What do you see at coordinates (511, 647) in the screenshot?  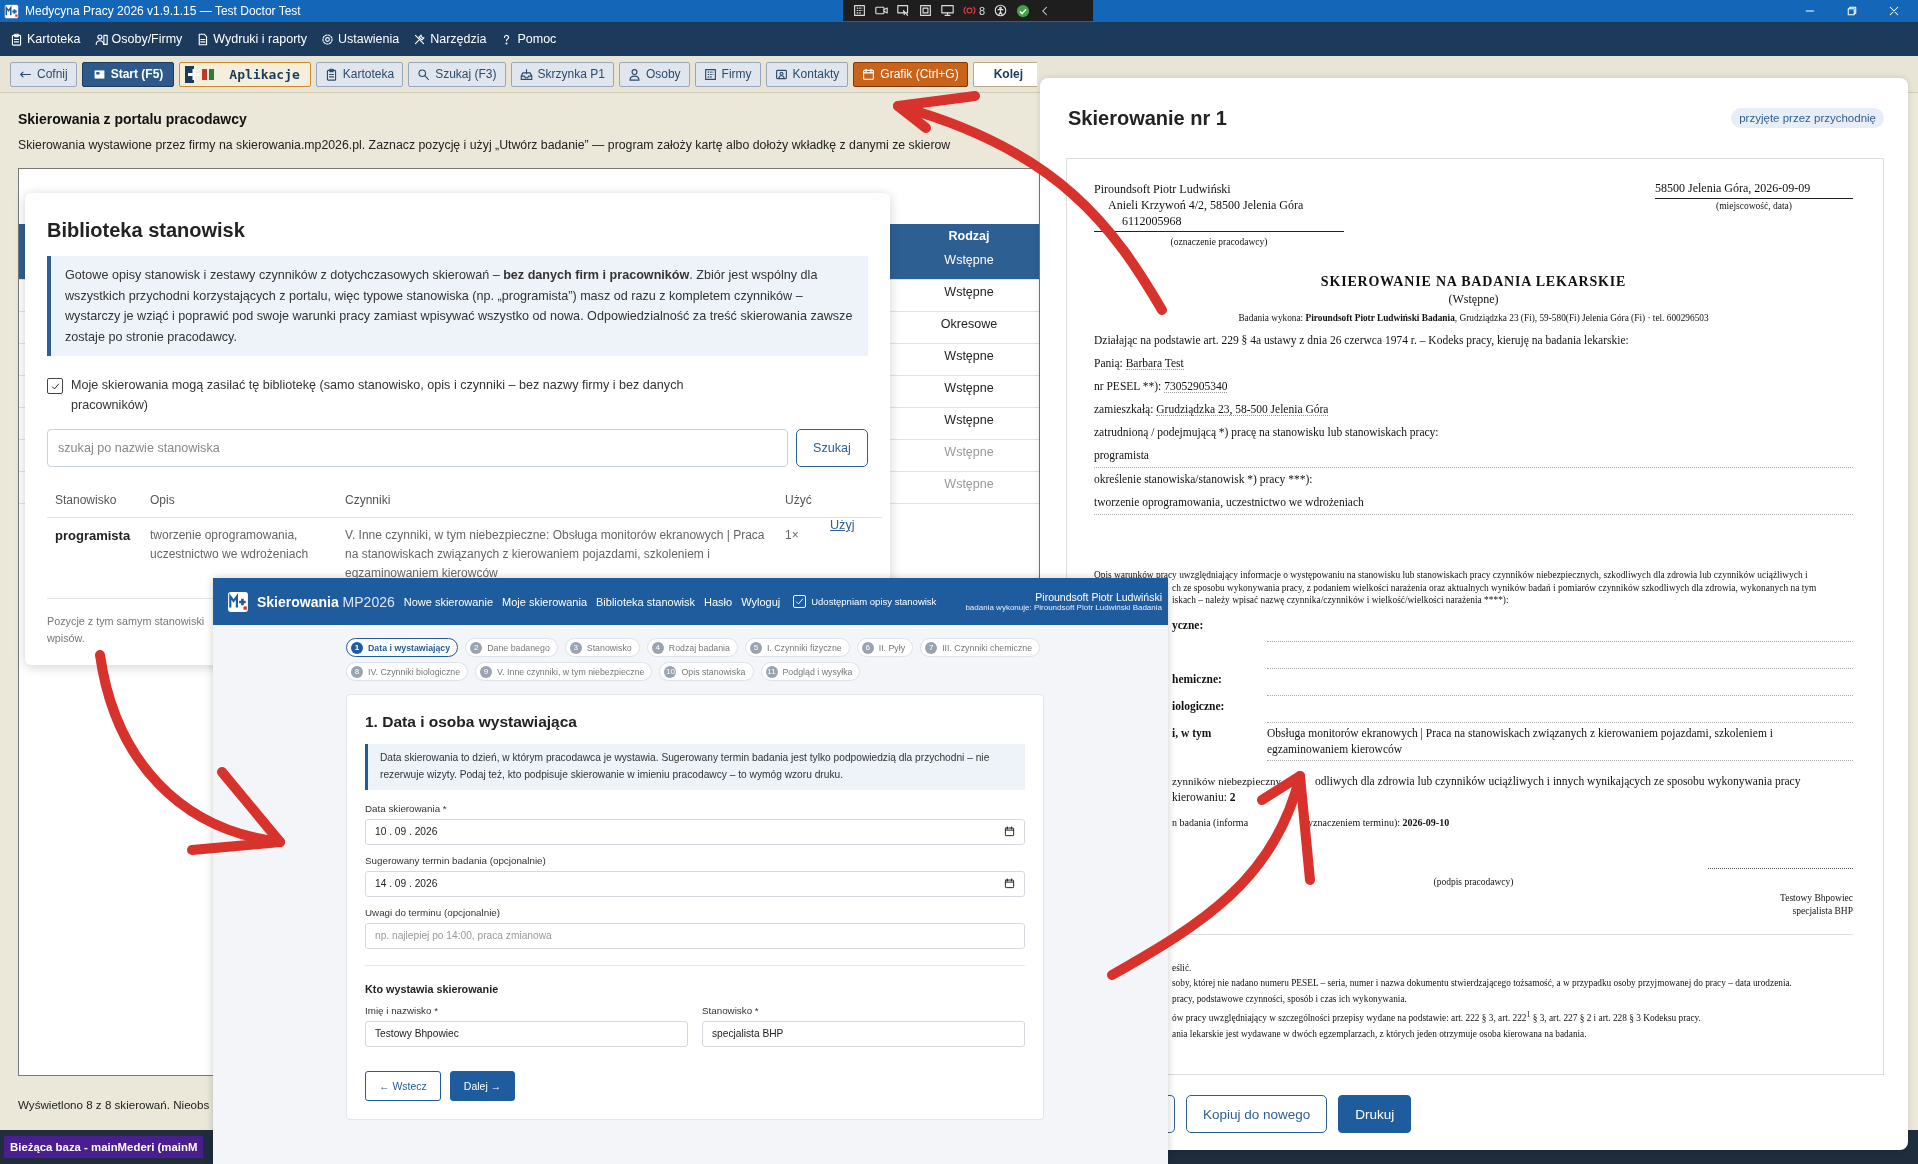 I see `step-tab: 2 Dane badanego` at bounding box center [511, 647].